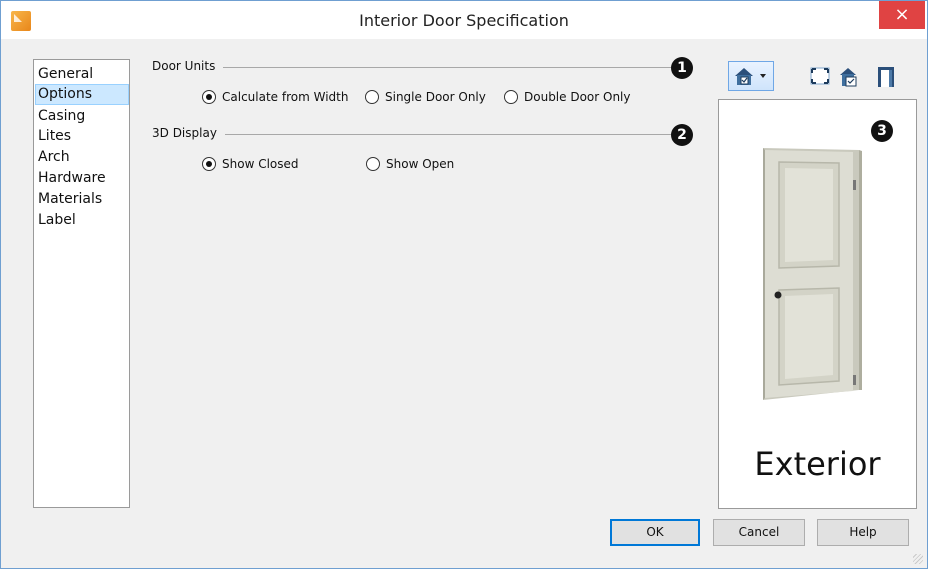  I want to click on radio-label: Show Open, so click(420, 164).